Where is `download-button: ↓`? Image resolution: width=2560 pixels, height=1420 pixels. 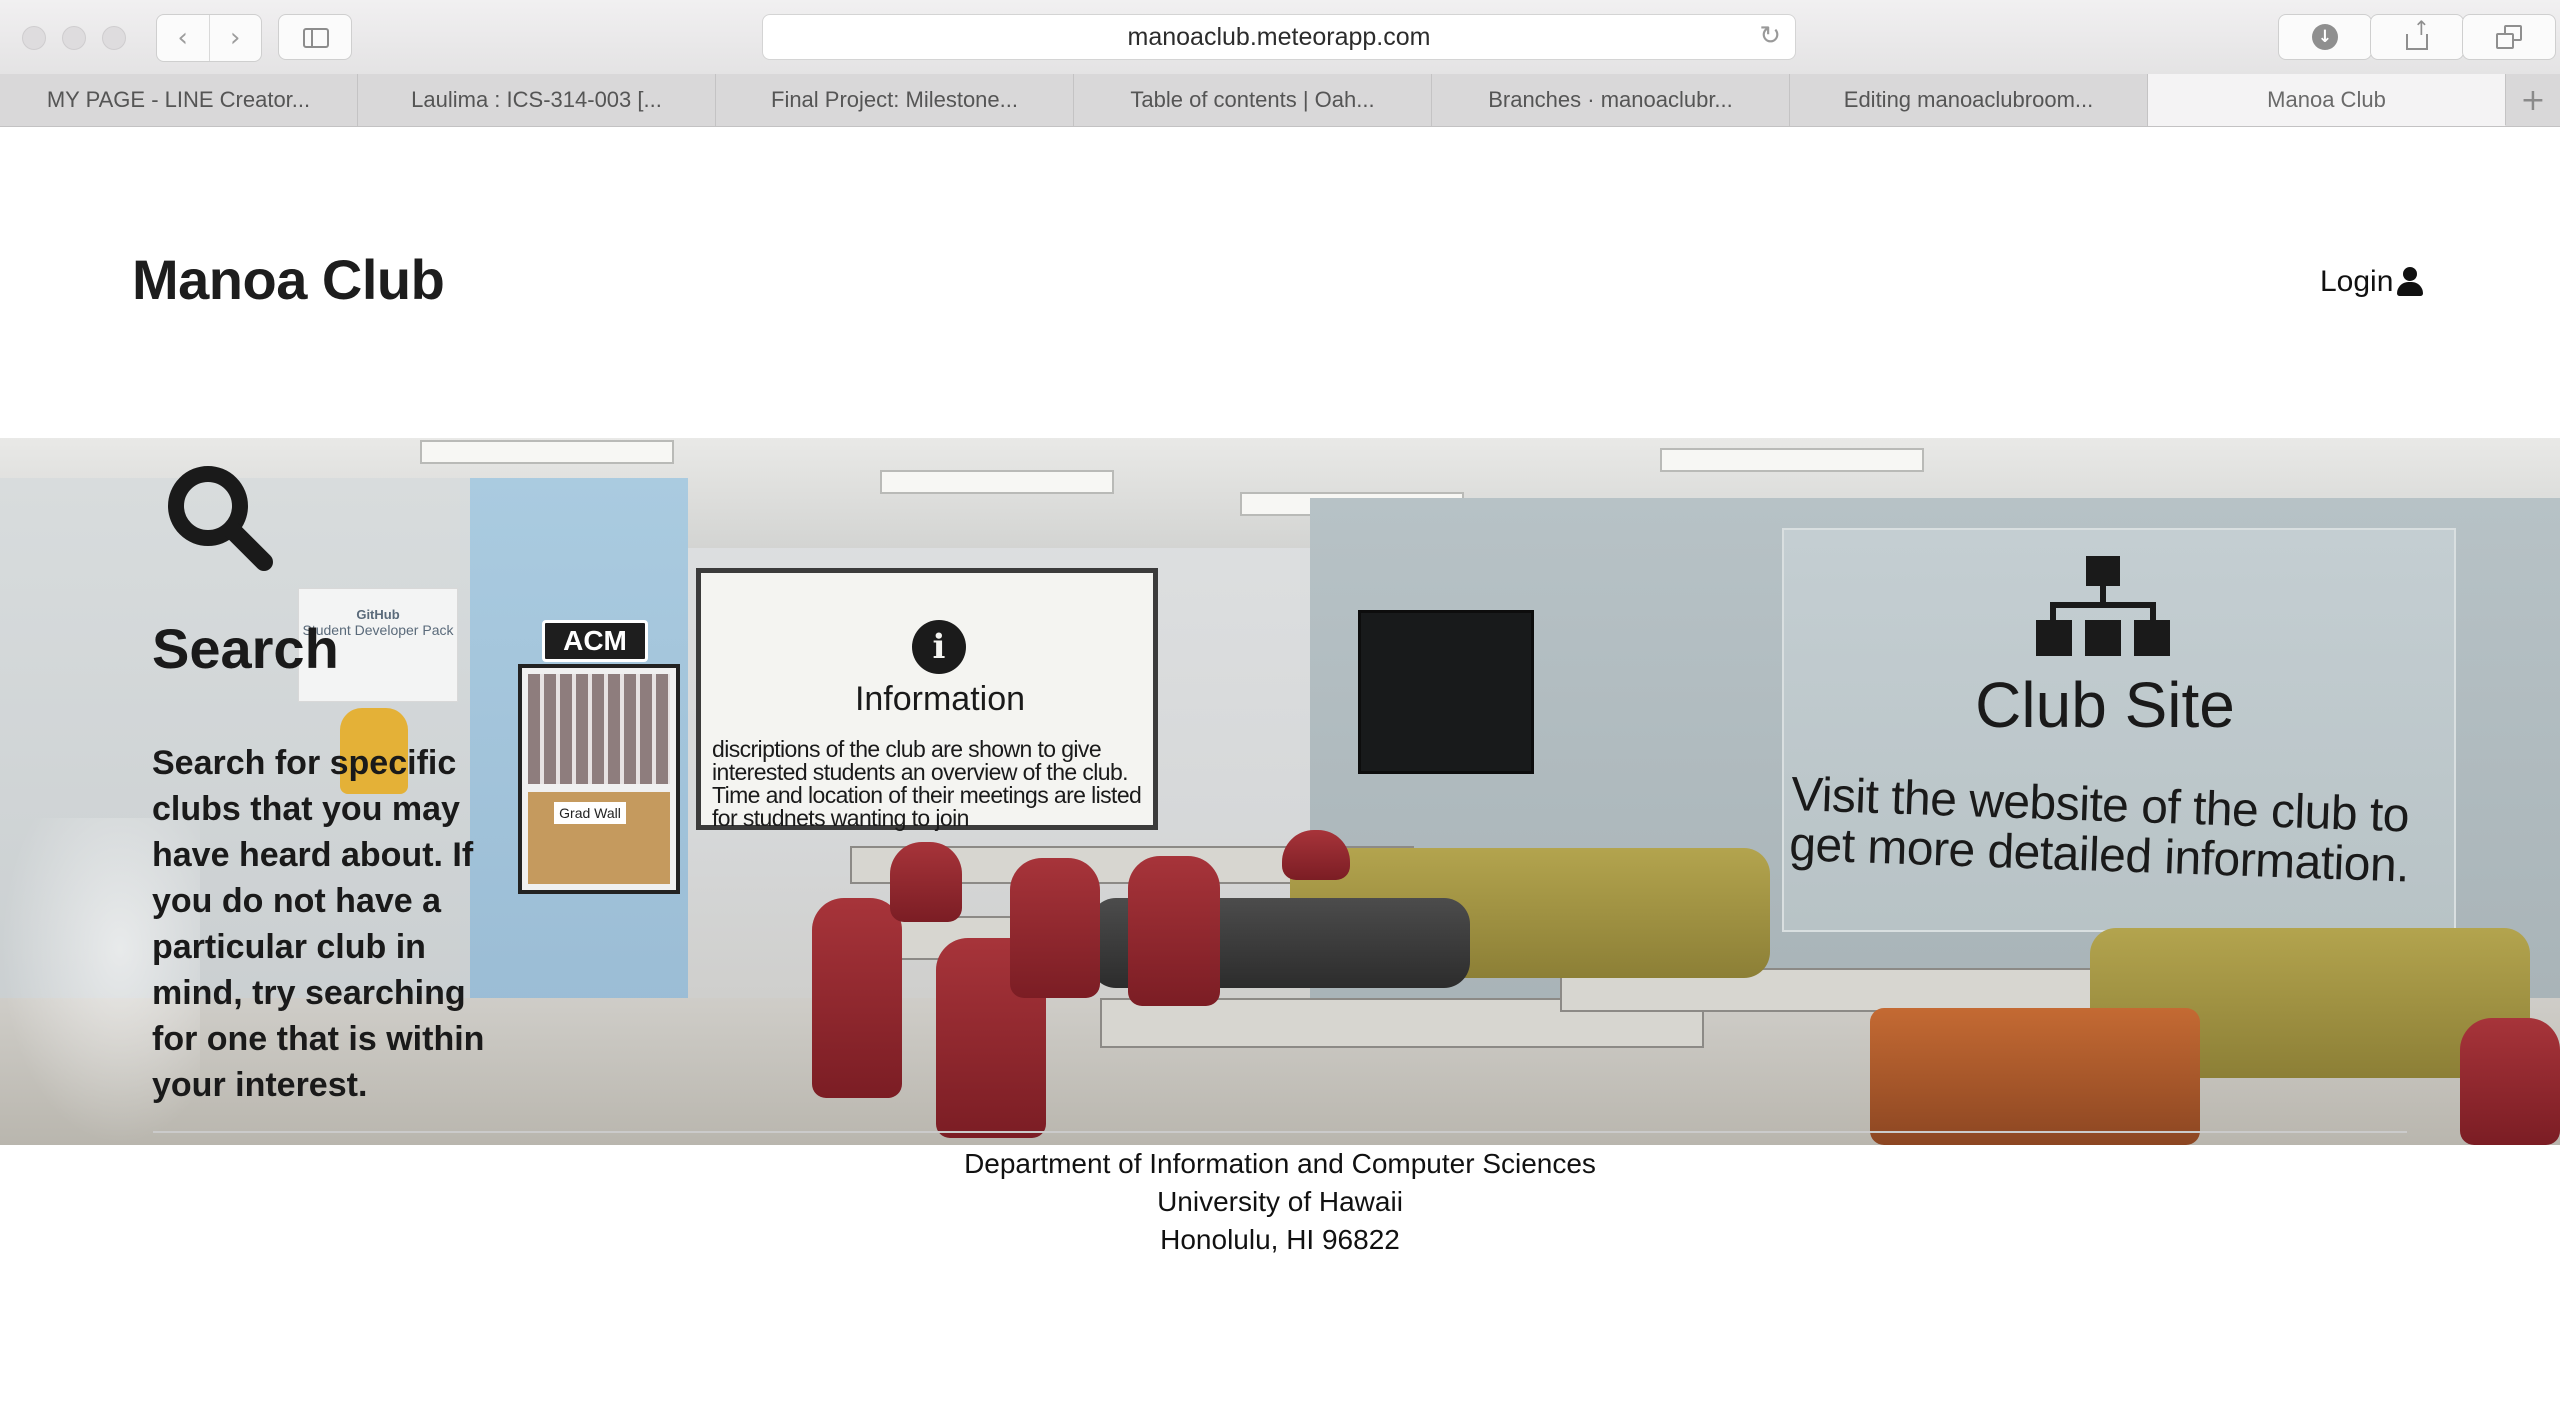 download-button: ↓ is located at coordinates (2325, 37).